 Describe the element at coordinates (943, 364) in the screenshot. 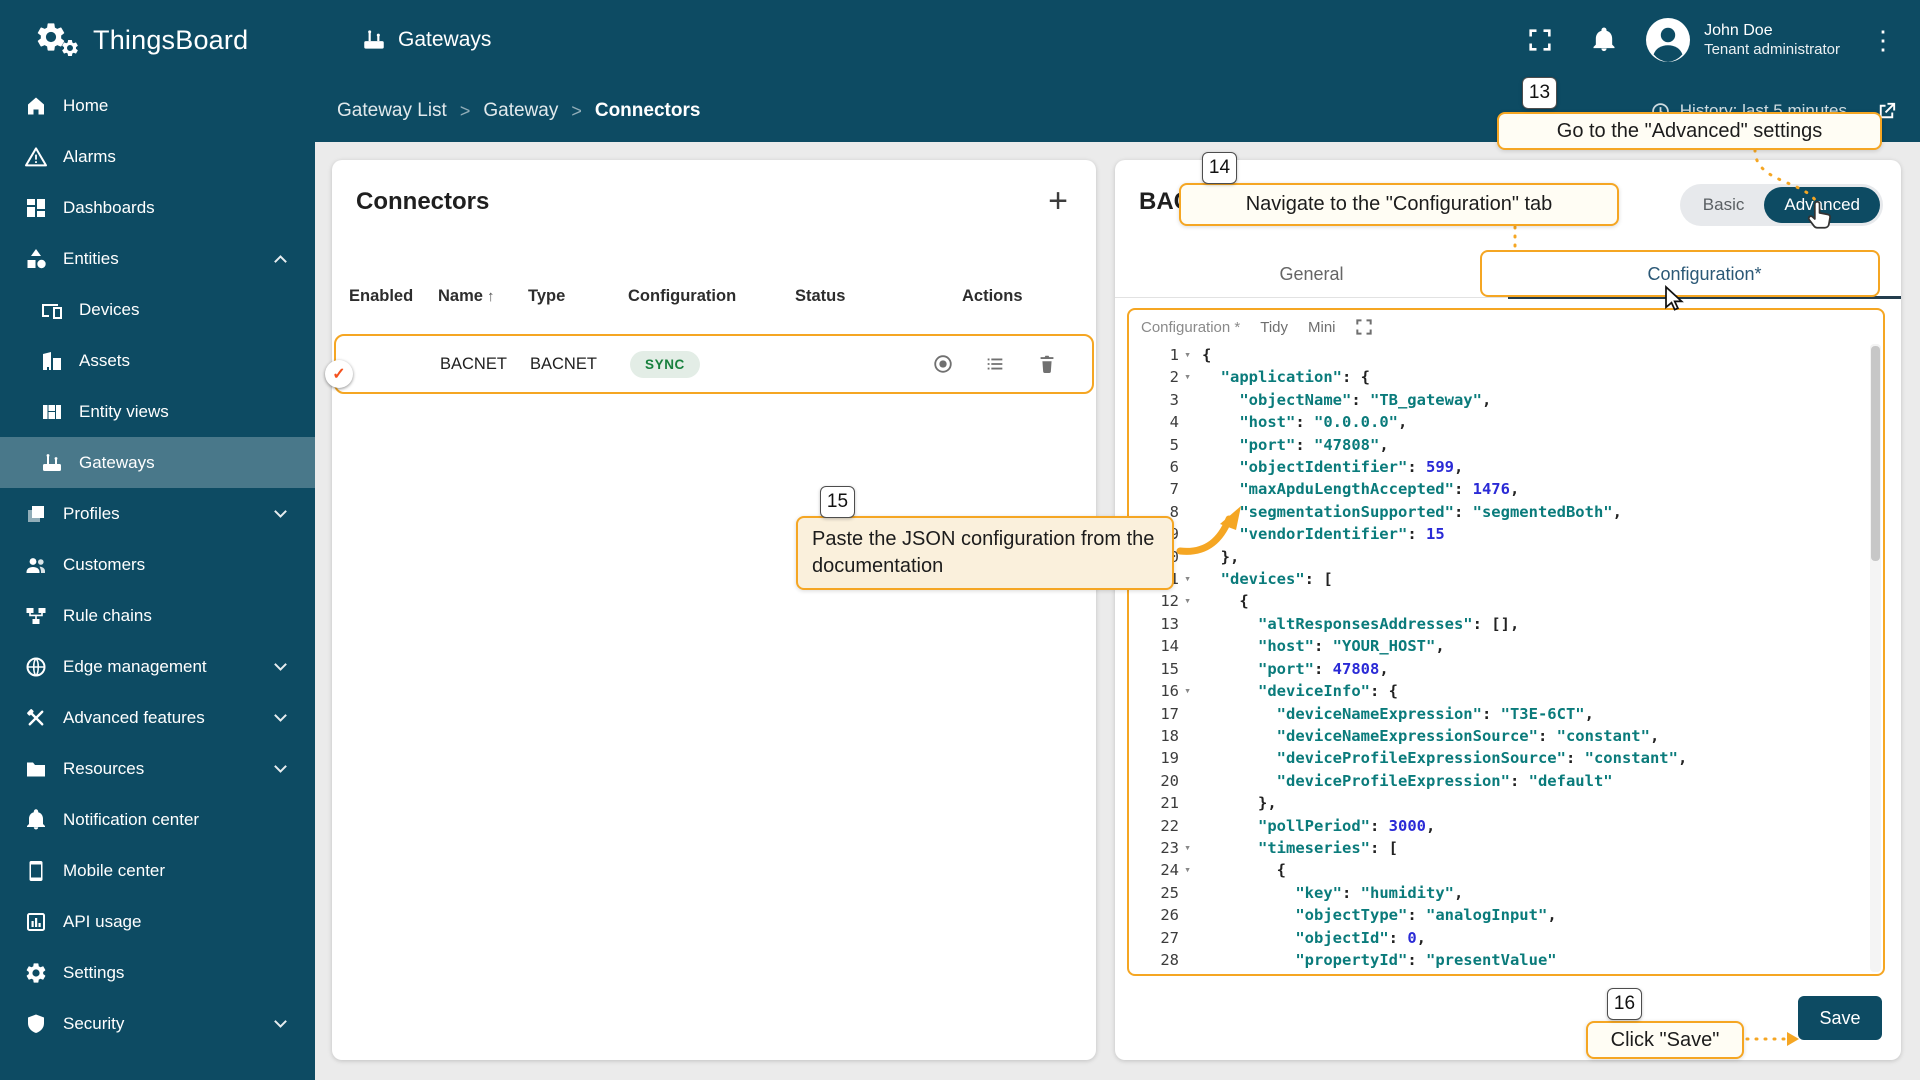

I see `rpc-icon` at that location.